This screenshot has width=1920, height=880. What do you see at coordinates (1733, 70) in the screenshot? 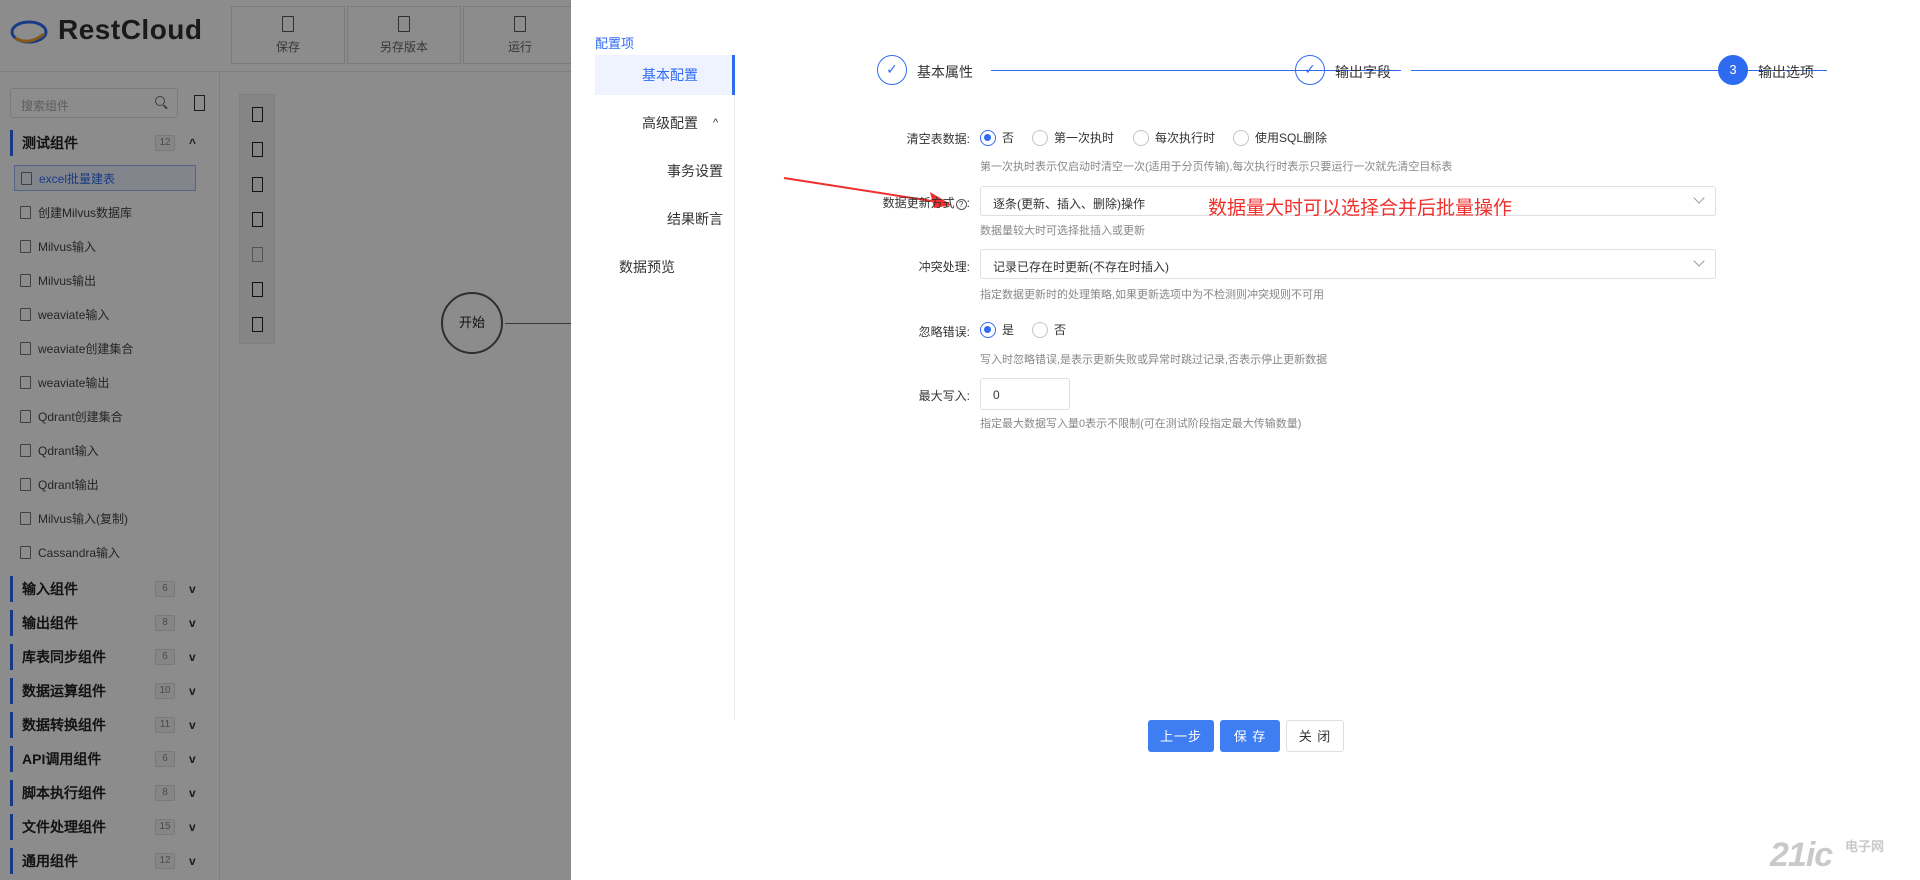
I see `step-current-number: 3` at bounding box center [1733, 70].